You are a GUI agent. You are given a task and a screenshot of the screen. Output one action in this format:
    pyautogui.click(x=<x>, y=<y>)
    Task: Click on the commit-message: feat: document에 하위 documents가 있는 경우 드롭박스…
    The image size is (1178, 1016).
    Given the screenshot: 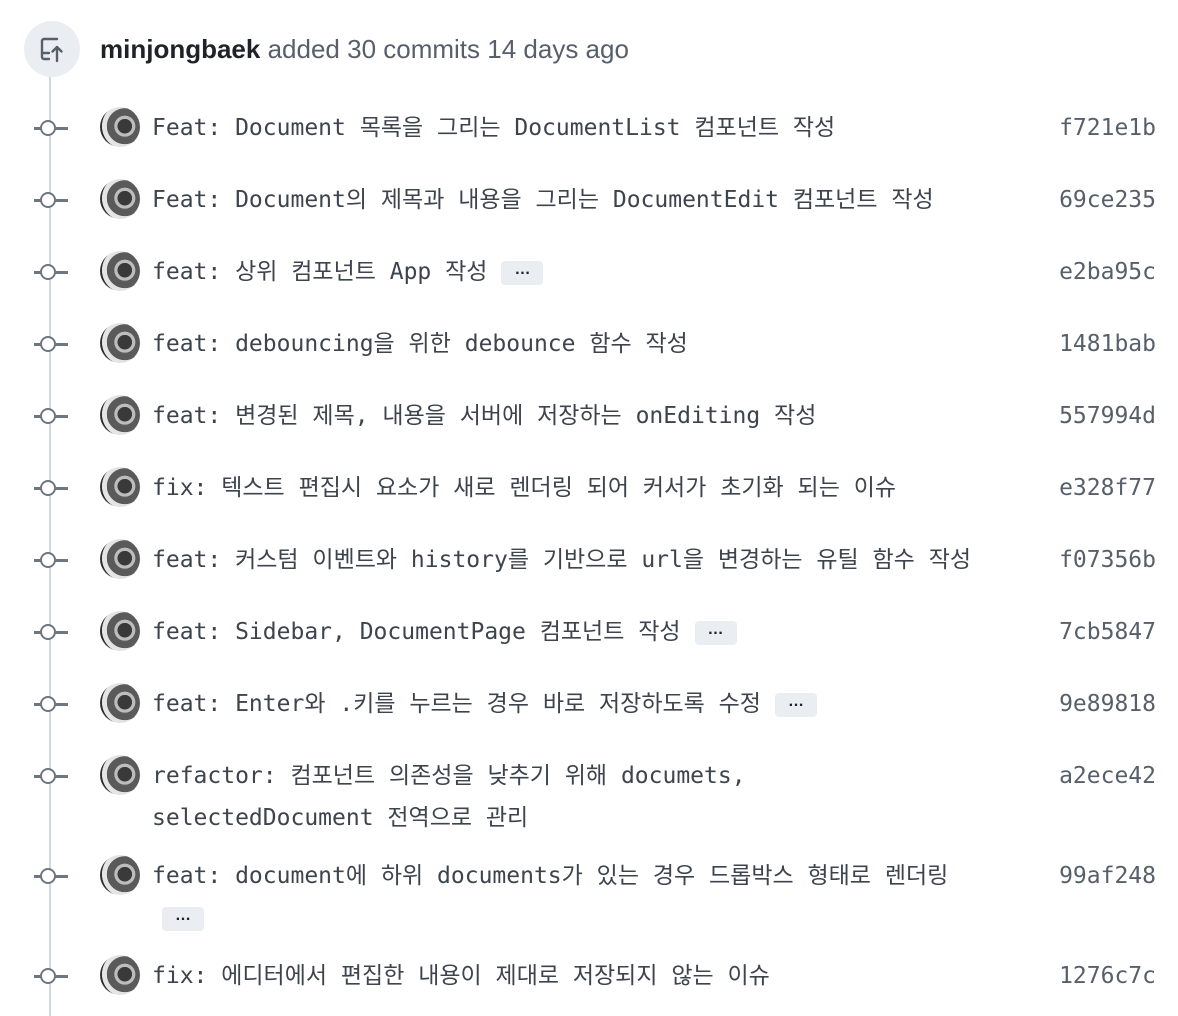 What is the action you would take?
    pyautogui.click(x=582, y=897)
    